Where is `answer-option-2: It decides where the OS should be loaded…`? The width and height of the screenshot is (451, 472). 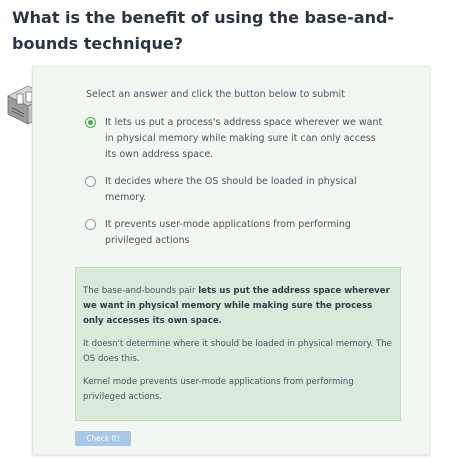 answer-option-2: It decides where the OS should be loaded… is located at coordinates (235, 190).